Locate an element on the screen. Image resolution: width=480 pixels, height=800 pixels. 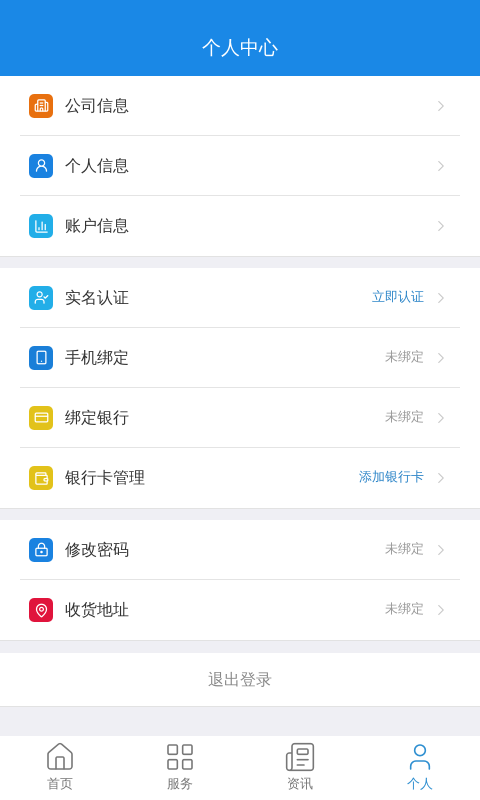
tab: 资讯 is located at coordinates (300, 768).